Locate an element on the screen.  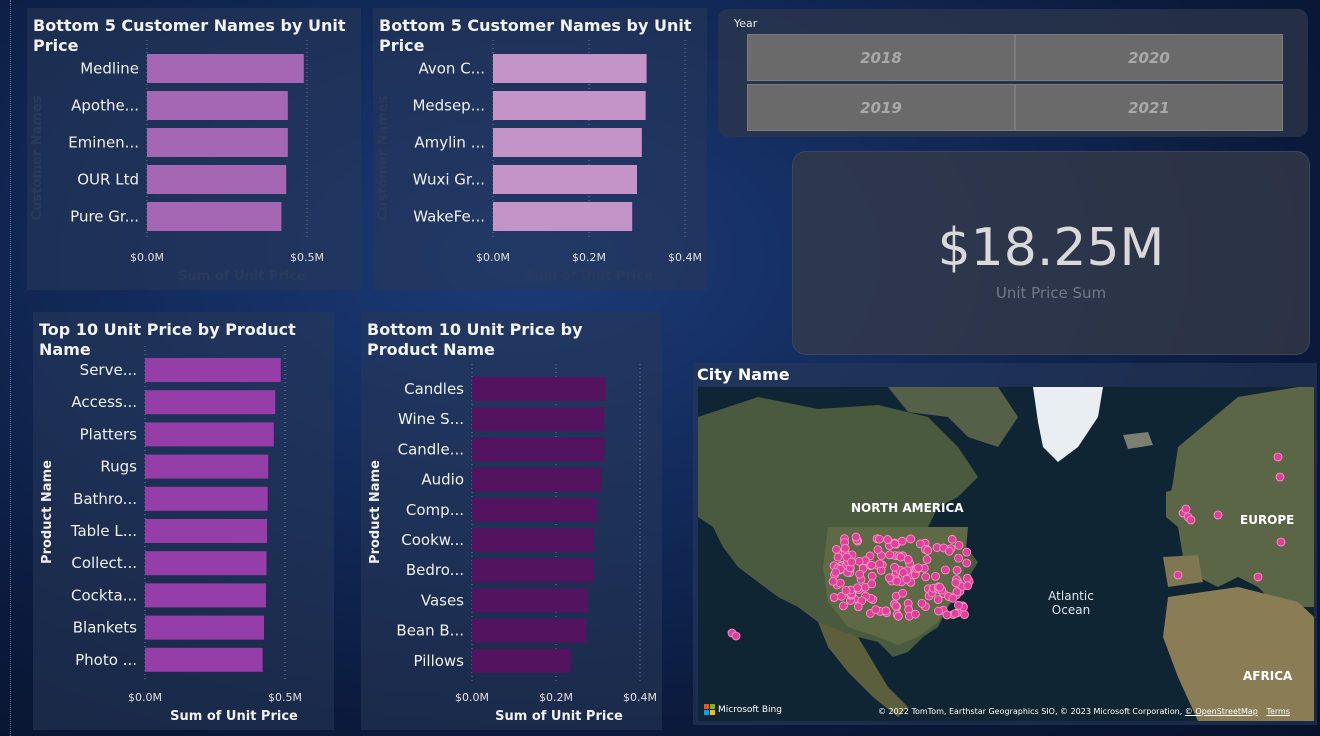
year-option-2020: 2020 is located at coordinates (1149, 57).